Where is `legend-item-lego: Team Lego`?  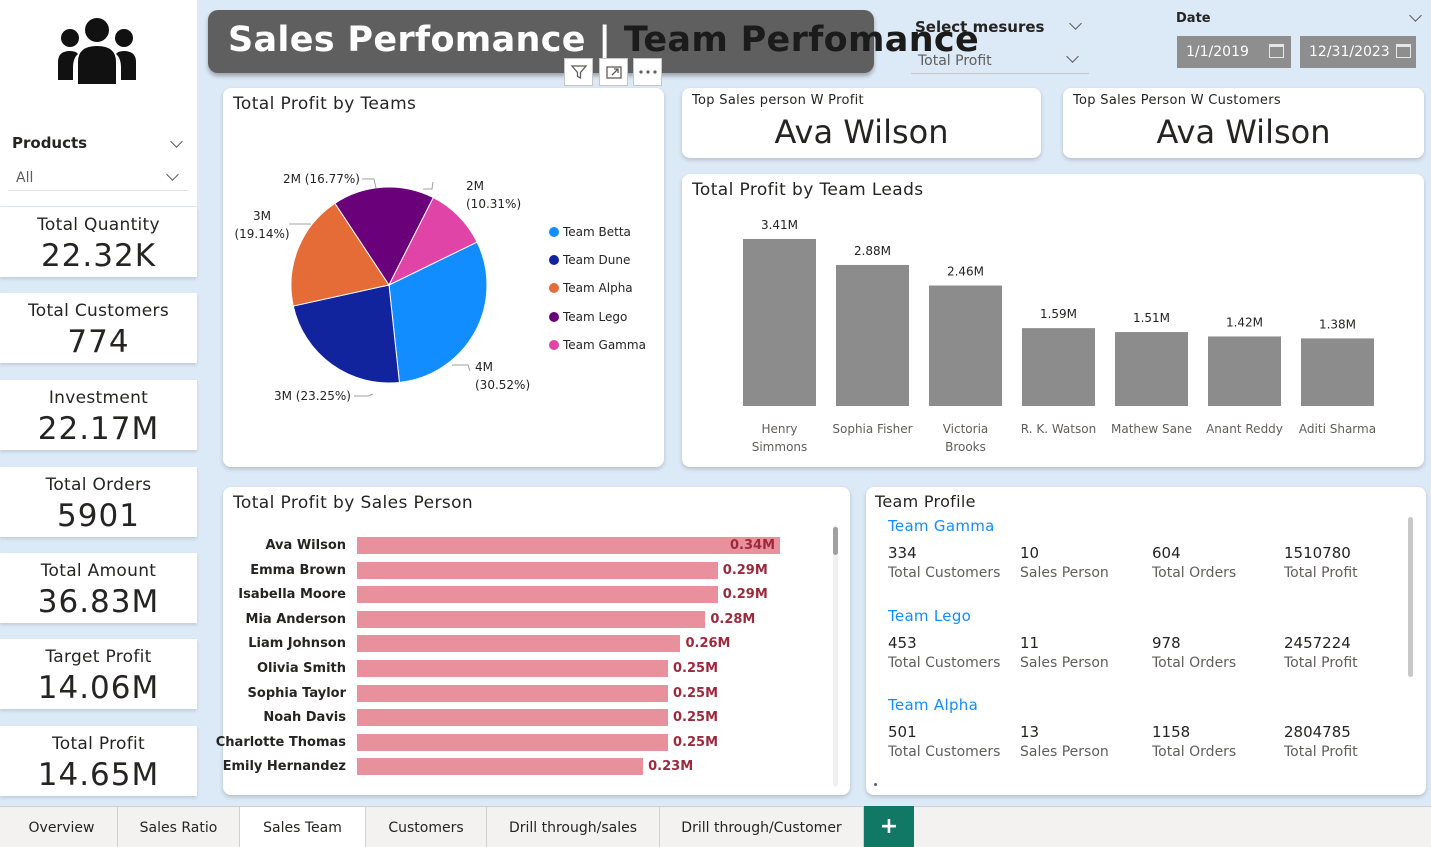 legend-item-lego: Team Lego is located at coordinates (588, 317).